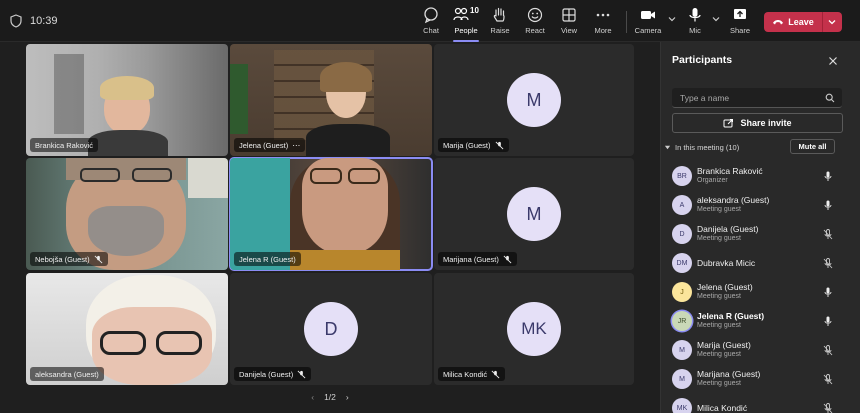 The image size is (860, 413). I want to click on previous-page-icon: ‹, so click(312, 397).